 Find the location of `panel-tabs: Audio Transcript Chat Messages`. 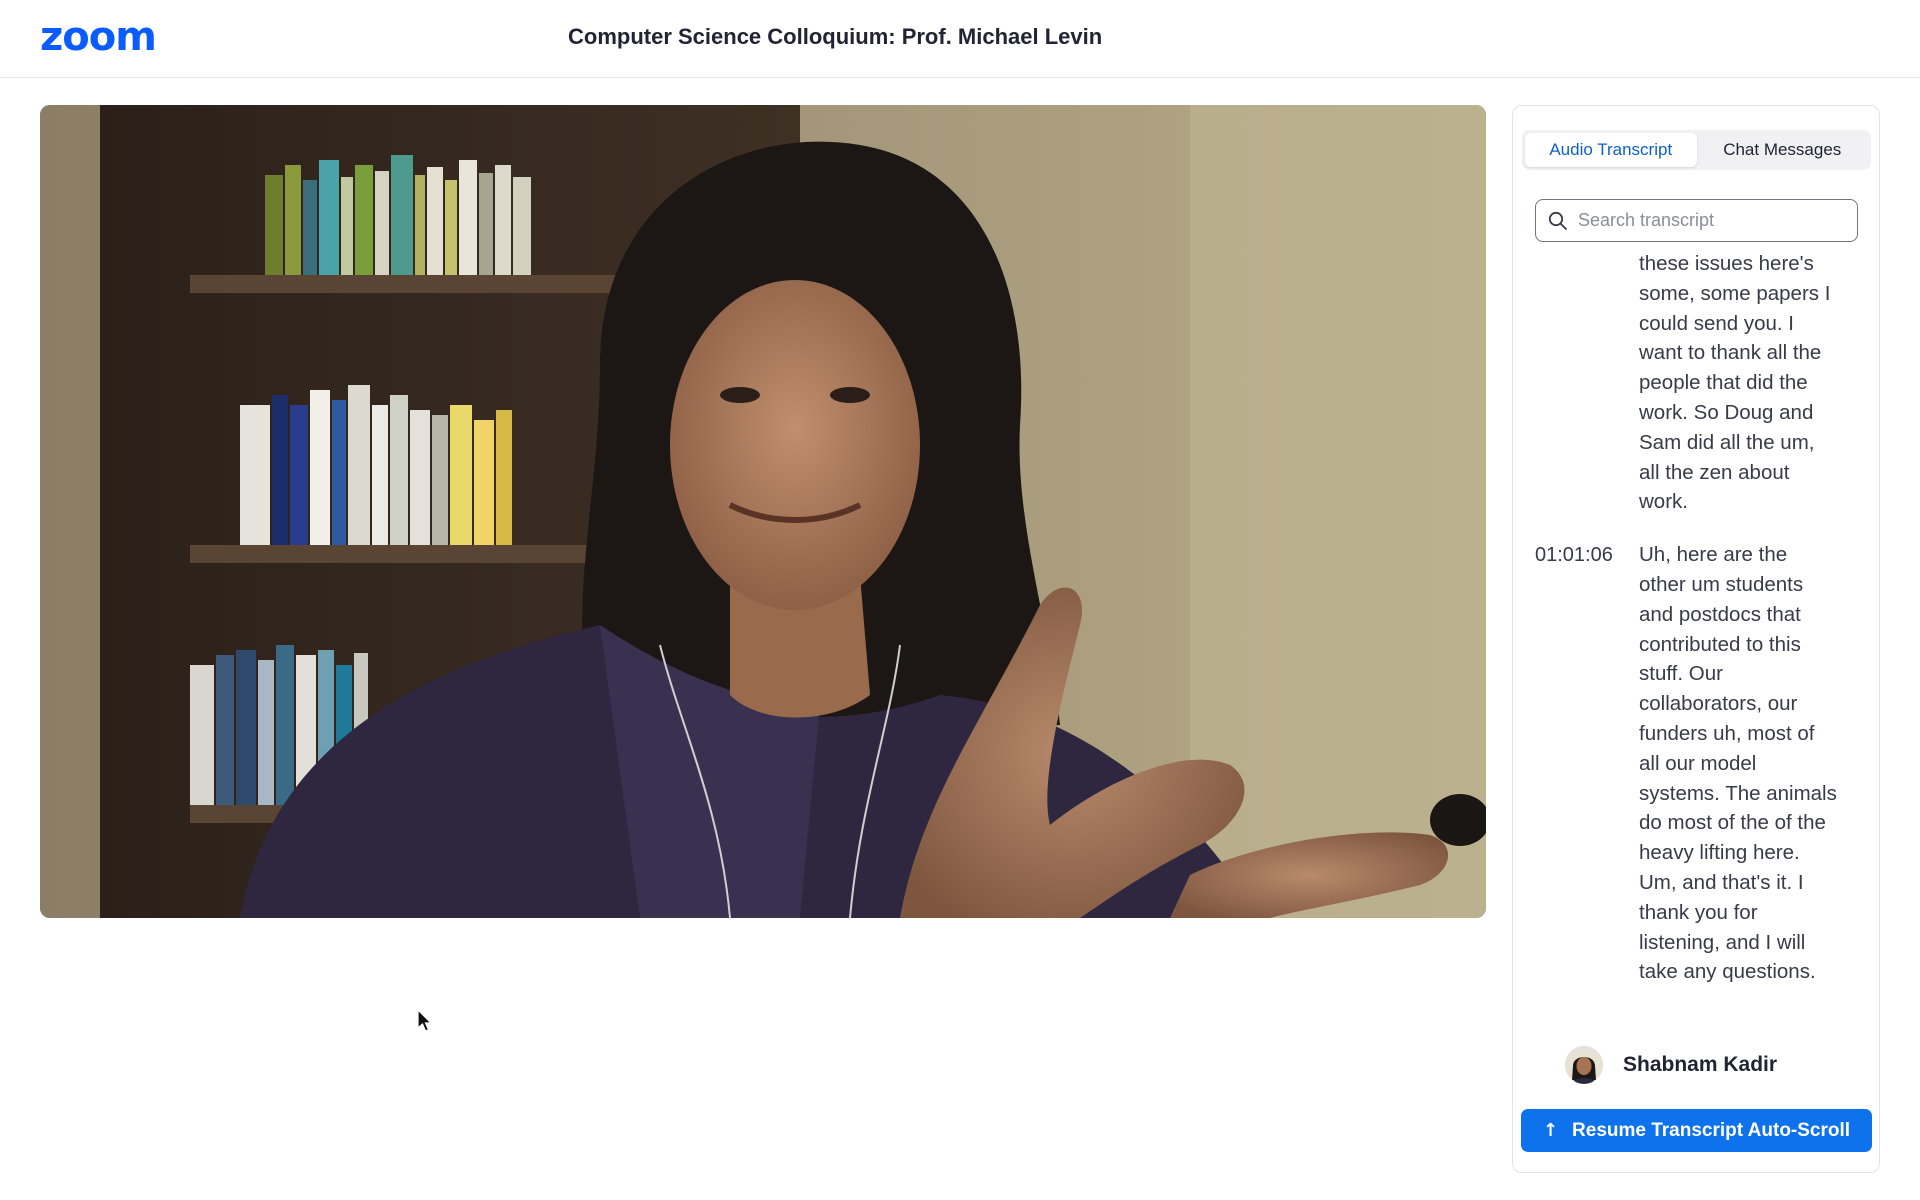

panel-tabs: Audio Transcript Chat Messages is located at coordinates (1696, 150).